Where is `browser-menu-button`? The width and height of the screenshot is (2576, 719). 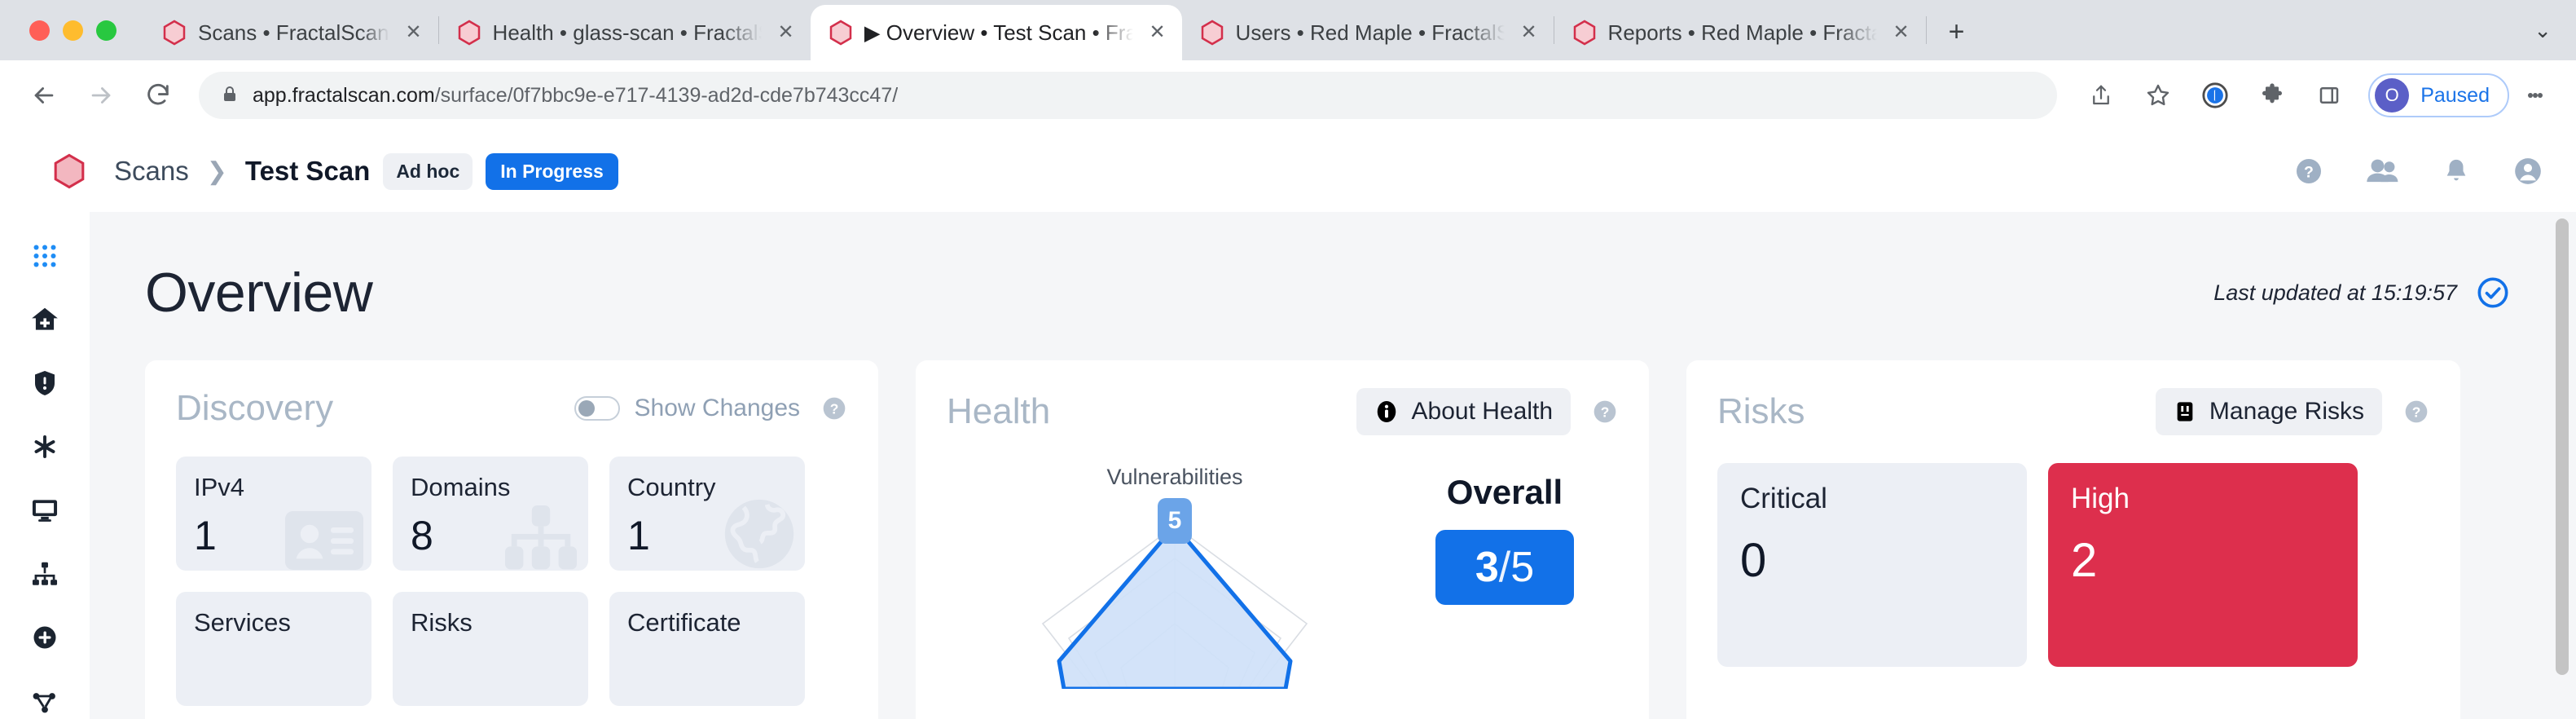
browser-menu-button is located at coordinates (2535, 96).